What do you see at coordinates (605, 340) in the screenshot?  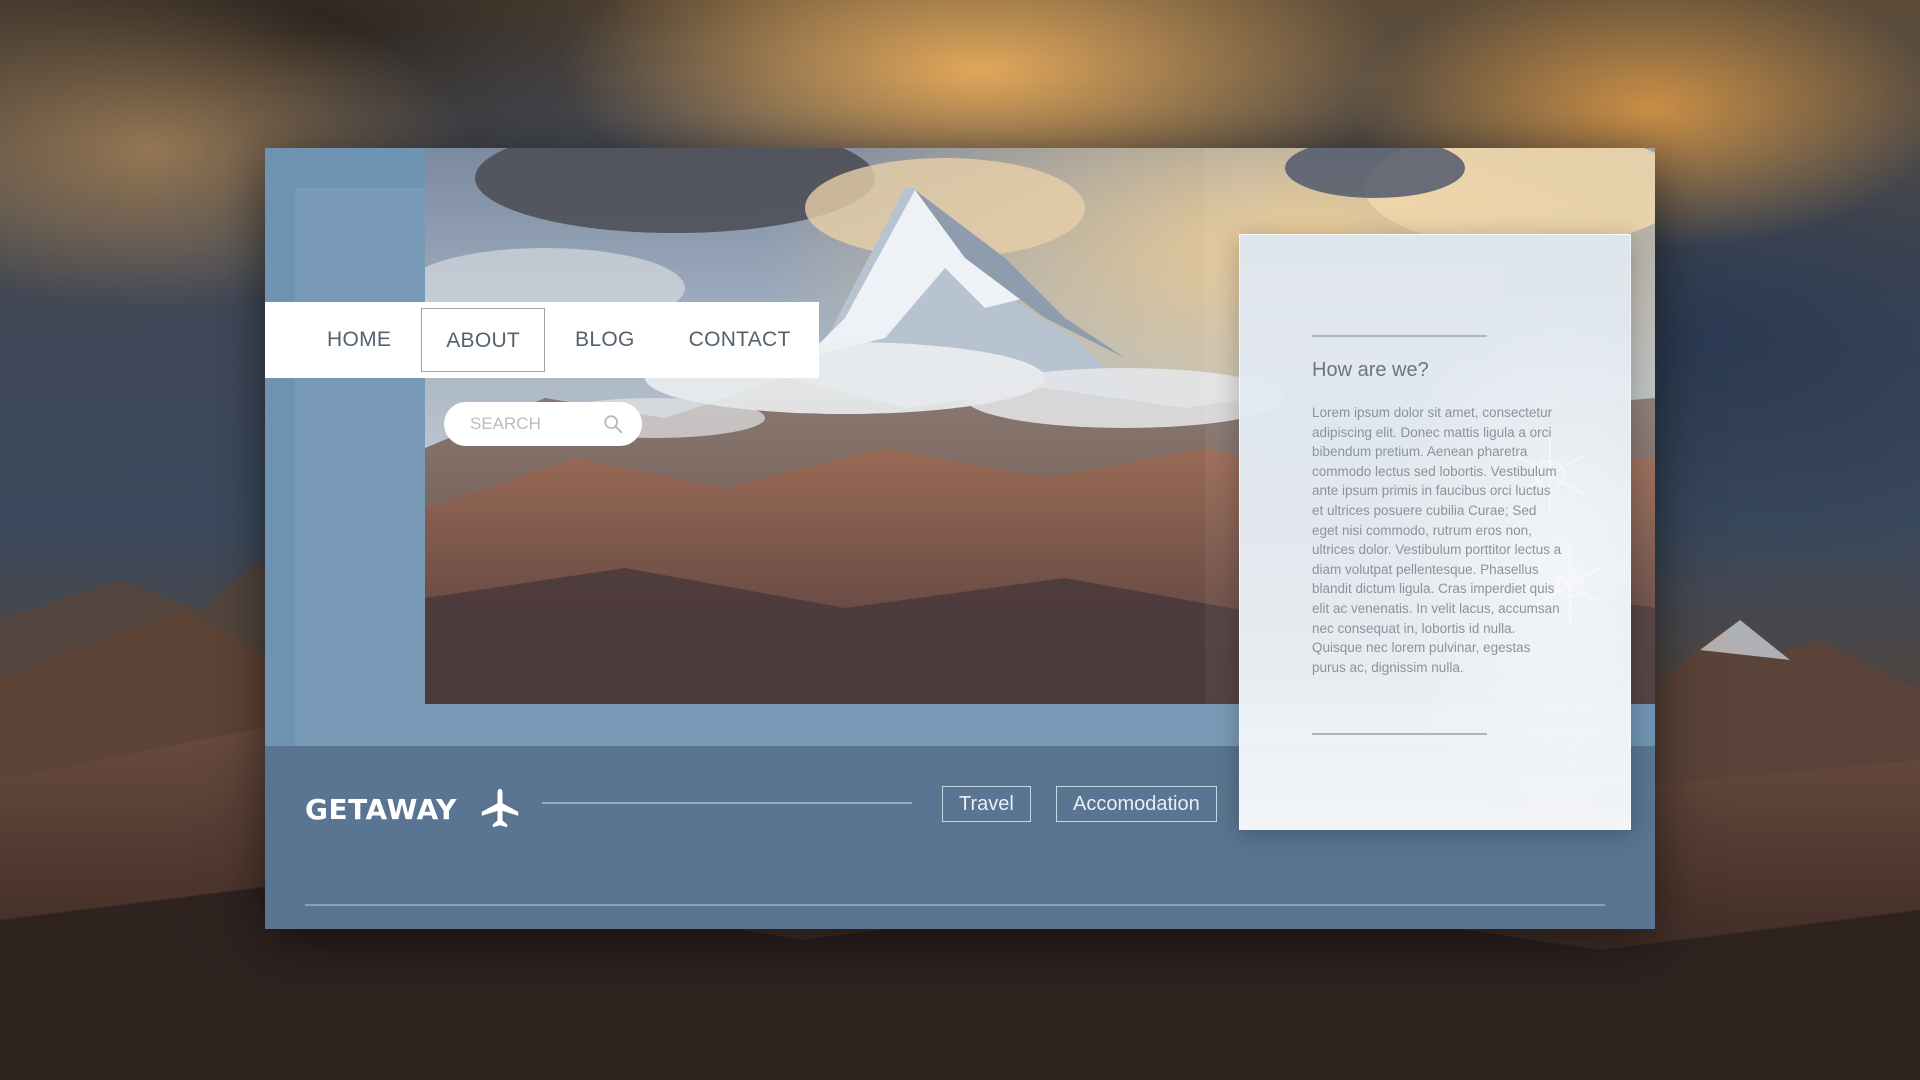 I see `nav-item-blog: BLOG` at bounding box center [605, 340].